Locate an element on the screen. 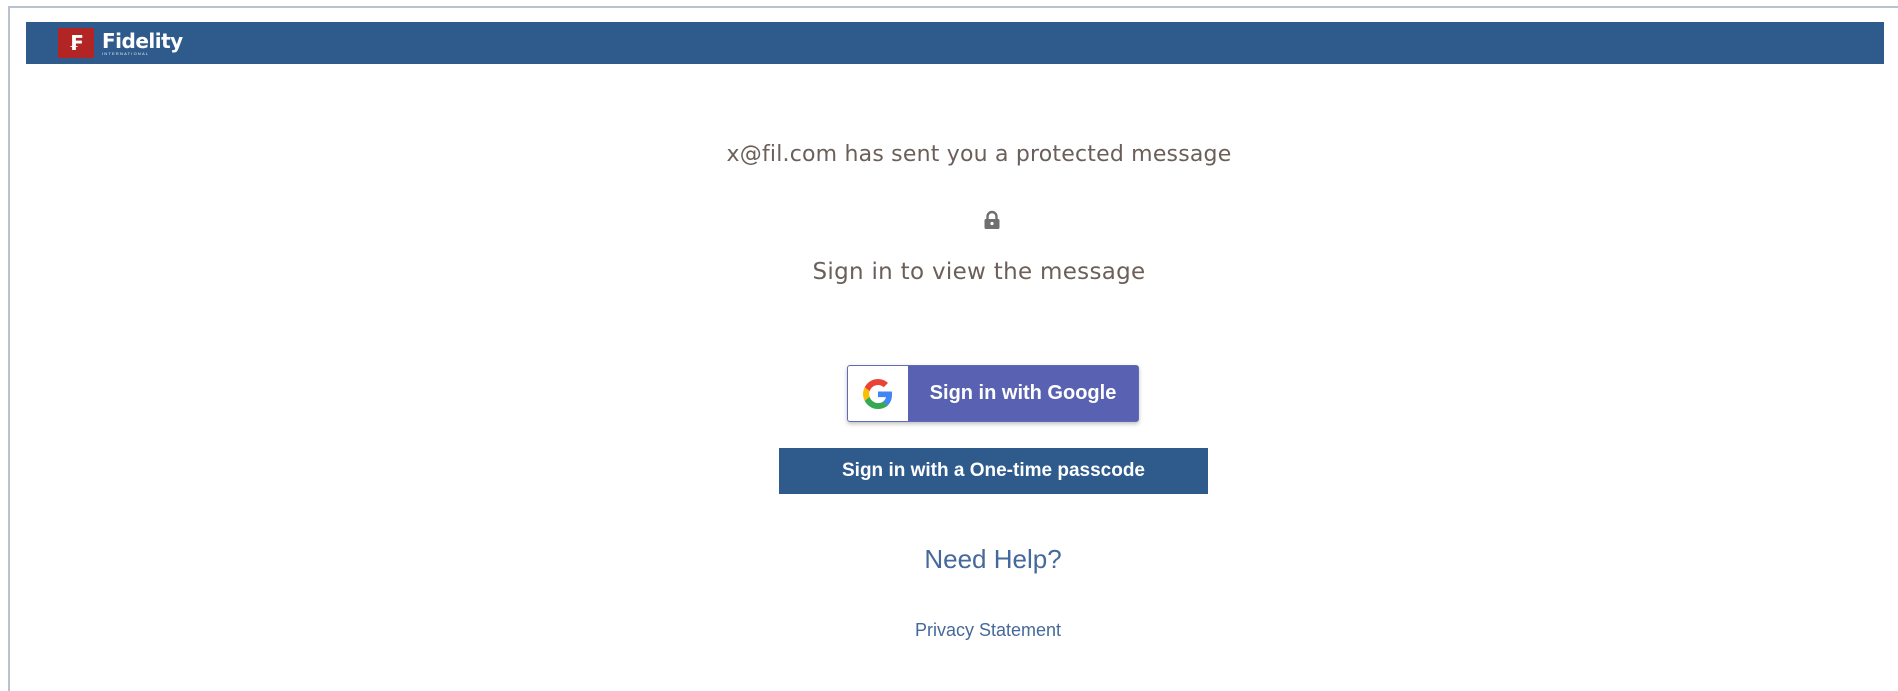  lock-icon is located at coordinates (992, 220).